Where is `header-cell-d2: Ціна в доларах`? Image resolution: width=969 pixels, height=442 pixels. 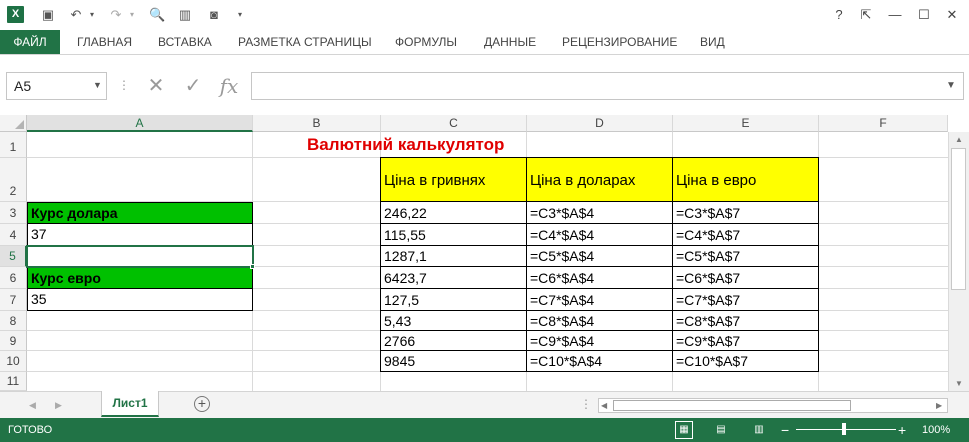 header-cell-d2: Ціна в доларах is located at coordinates (599, 179).